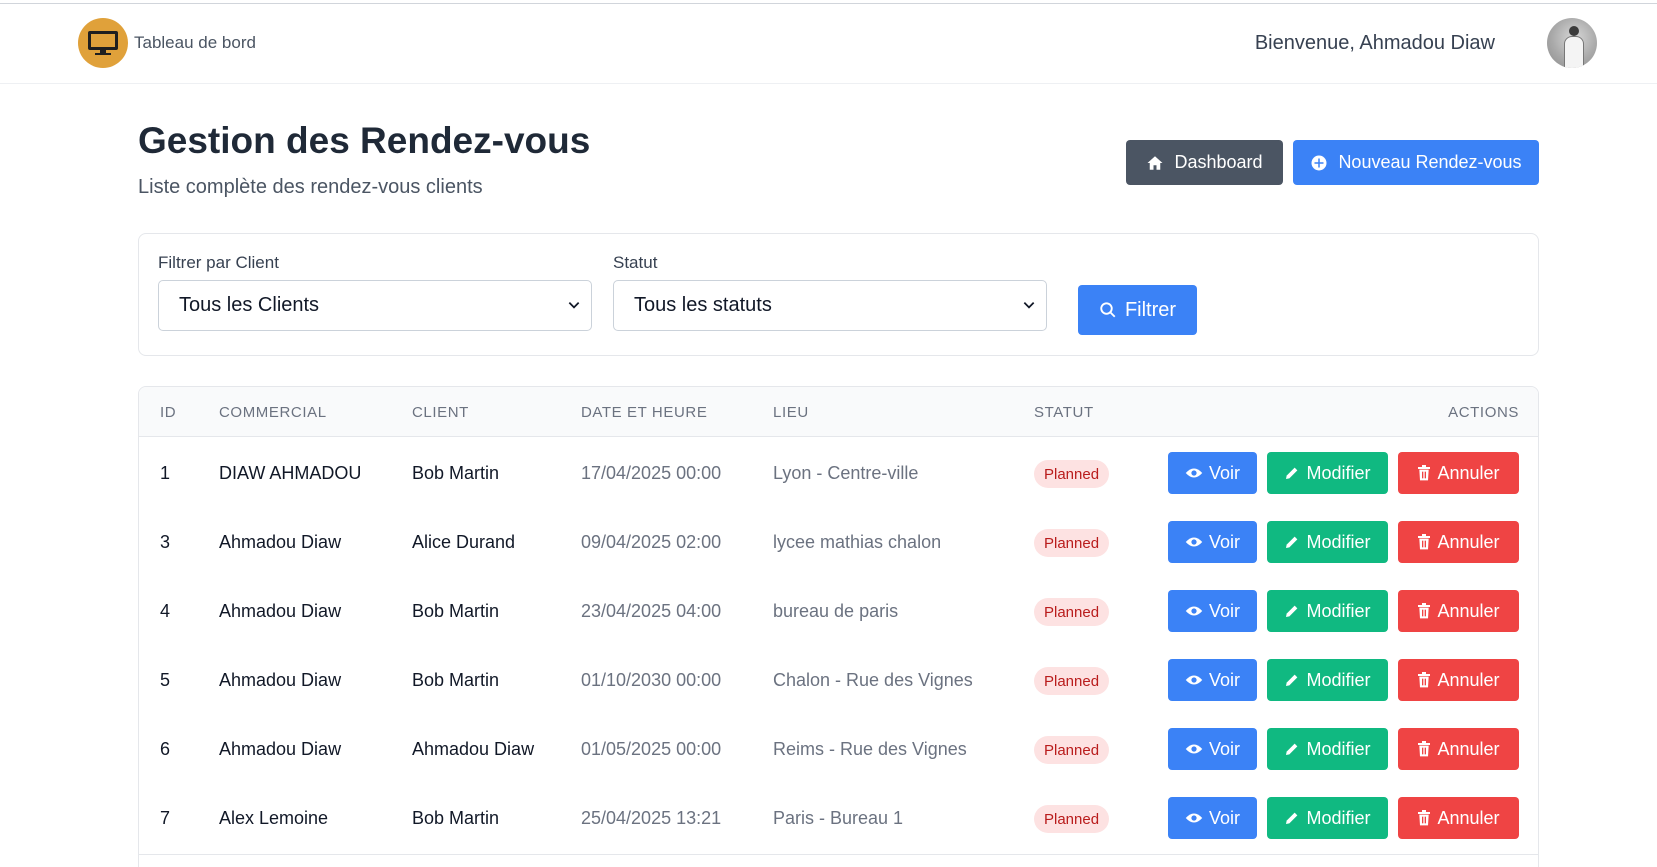  What do you see at coordinates (830, 305) in the screenshot?
I see `status-filter-select: Tous les statuts` at bounding box center [830, 305].